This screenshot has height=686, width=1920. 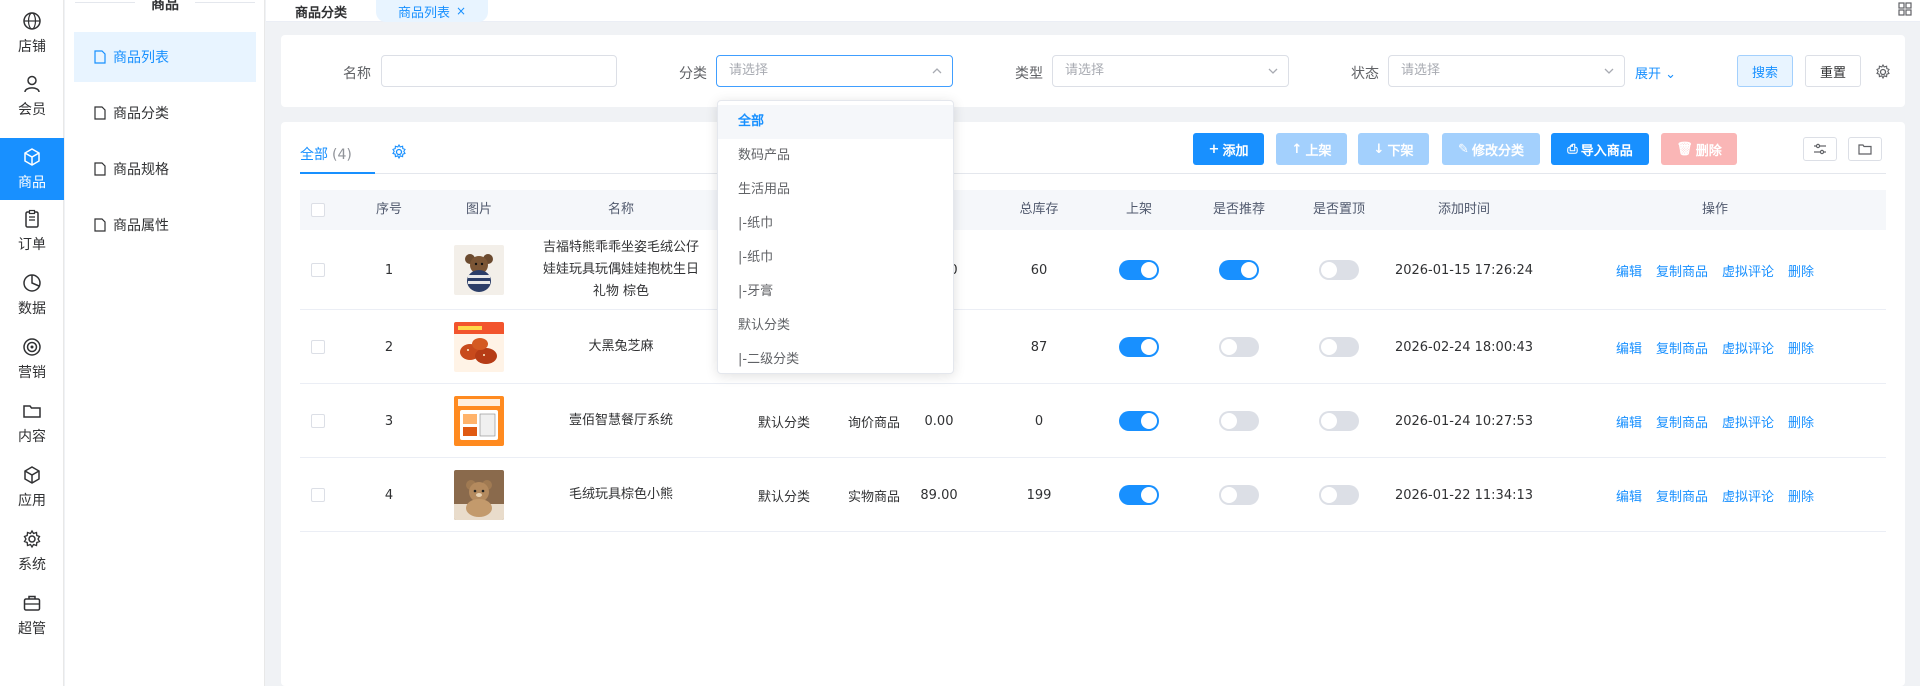 What do you see at coordinates (32, 564) in the screenshot?
I see `nav-label: 系统` at bounding box center [32, 564].